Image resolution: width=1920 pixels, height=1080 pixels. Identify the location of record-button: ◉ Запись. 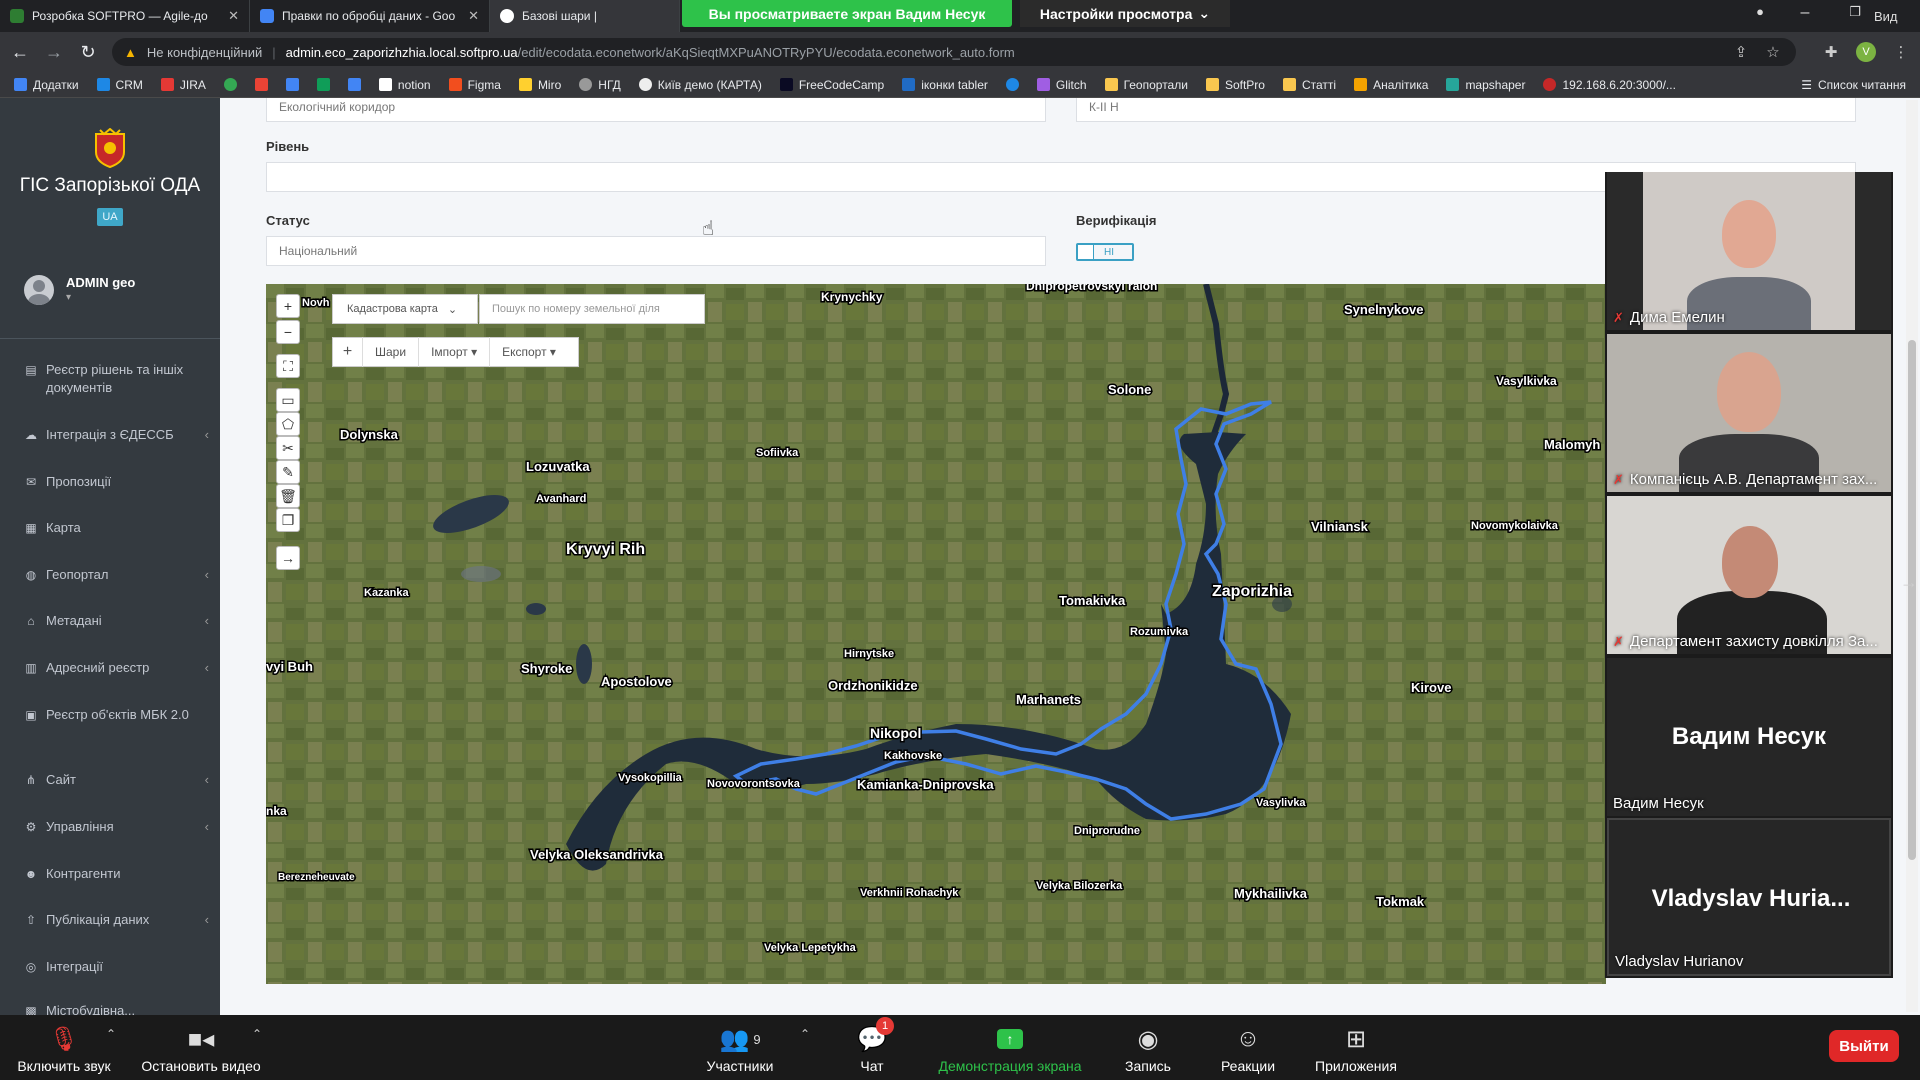
(1148, 1050).